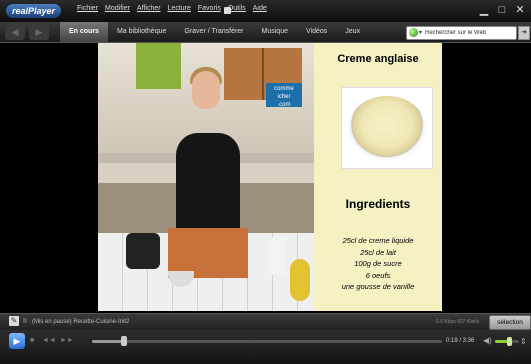 The width and height of the screenshot is (531, 364). I want to click on bitrate-readout: 0.0 Kbps 607 Kbit/s, so click(458, 322).